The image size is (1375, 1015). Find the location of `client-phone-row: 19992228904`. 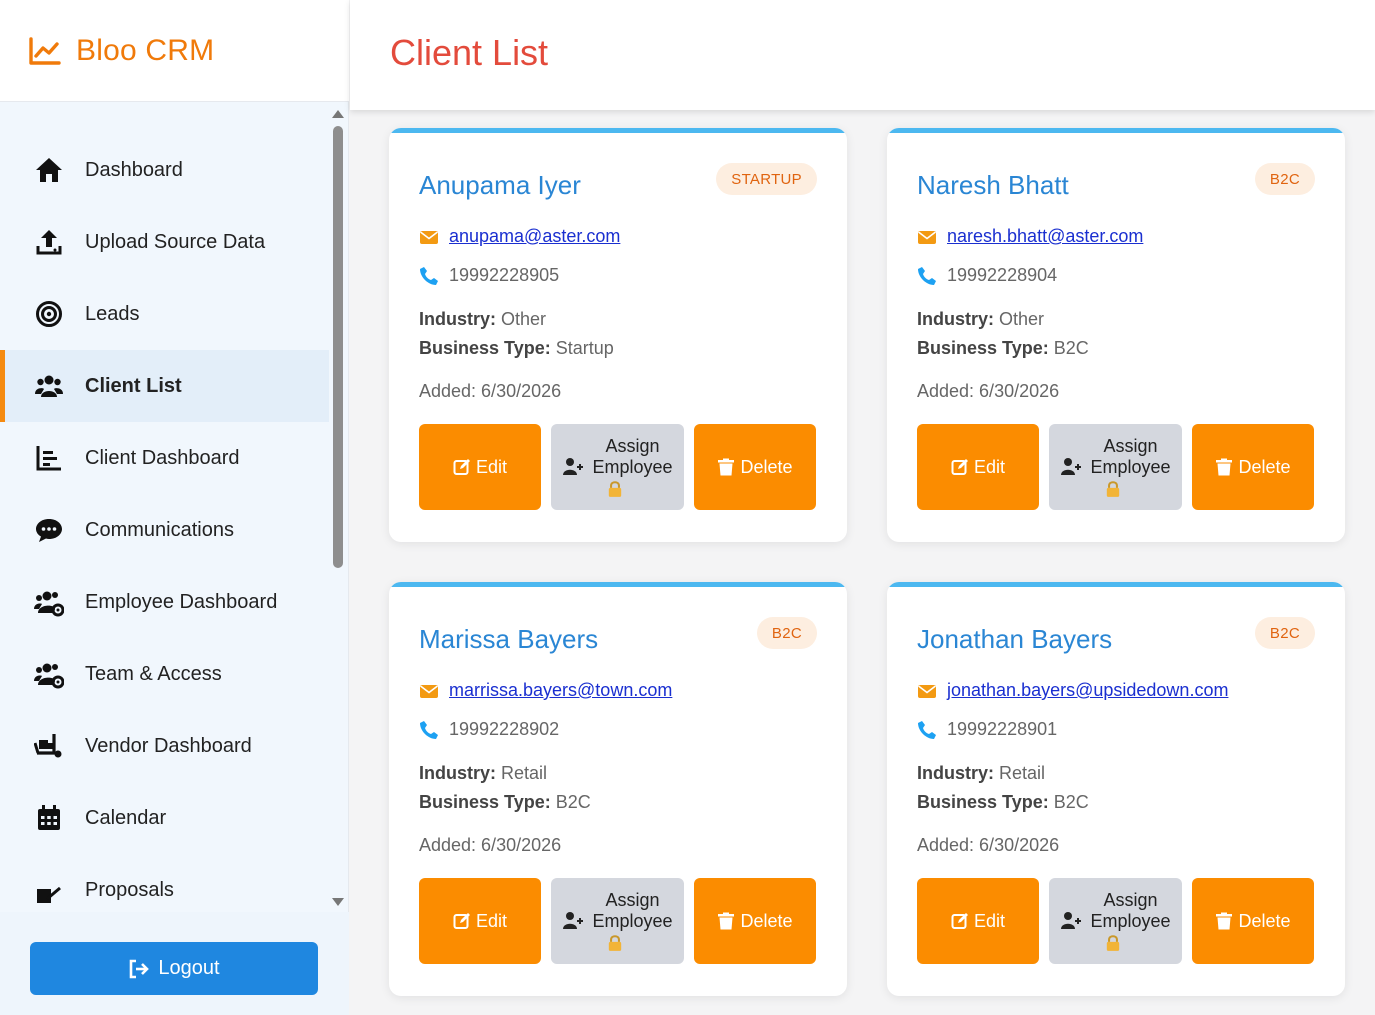

client-phone-row: 19992228904 is located at coordinates (987, 275).